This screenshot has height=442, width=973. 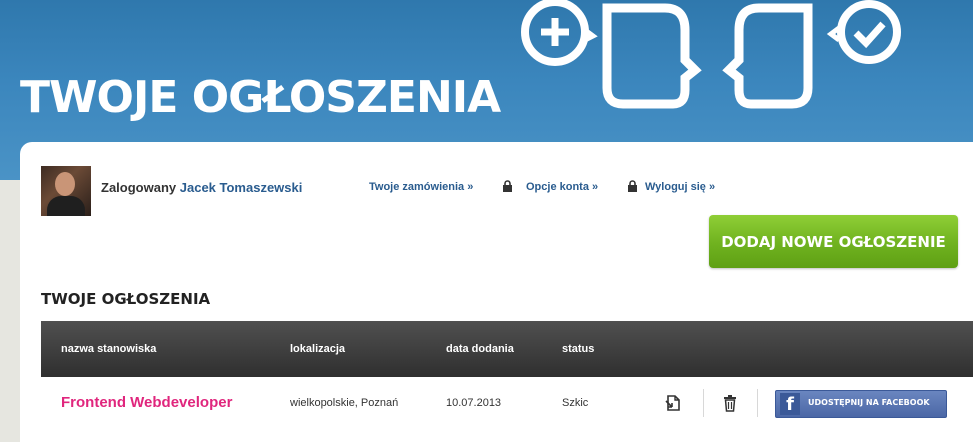 I want to click on avatar, so click(x=66, y=191).